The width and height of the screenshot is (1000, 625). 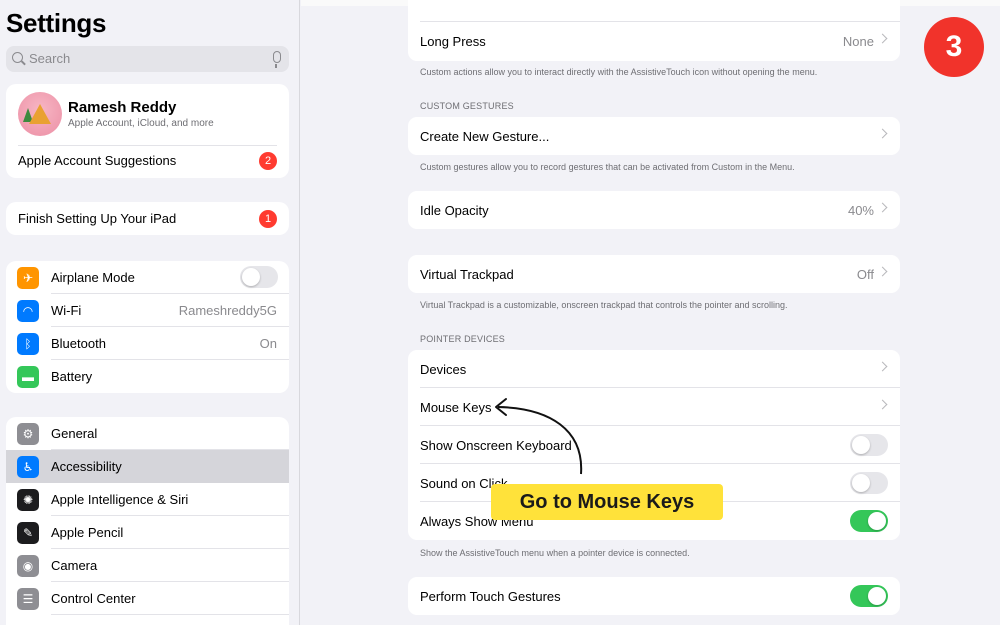 What do you see at coordinates (72, 376) in the screenshot?
I see `sidebar-item-label: Battery` at bounding box center [72, 376].